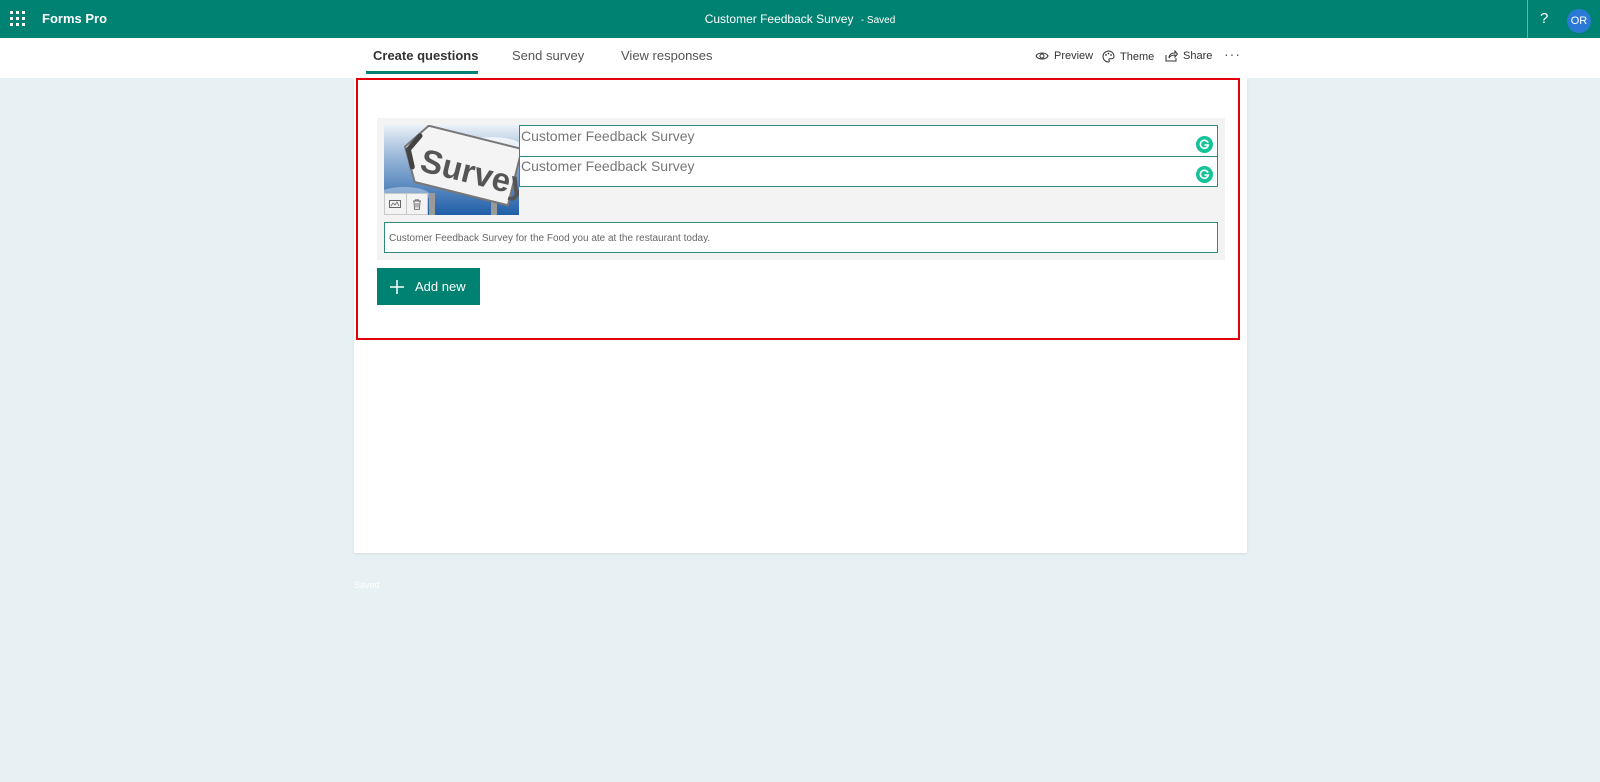  I want to click on form-title-text: Customer Feedback Survey, so click(608, 136).